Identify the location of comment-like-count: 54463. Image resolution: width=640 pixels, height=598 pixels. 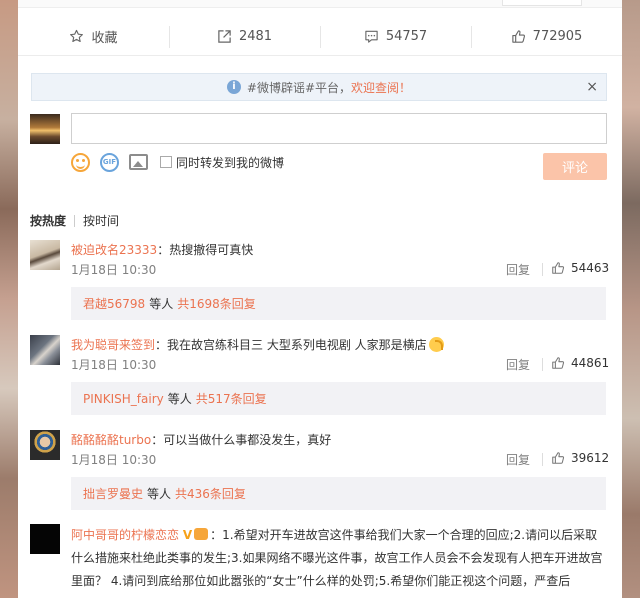
(590, 268).